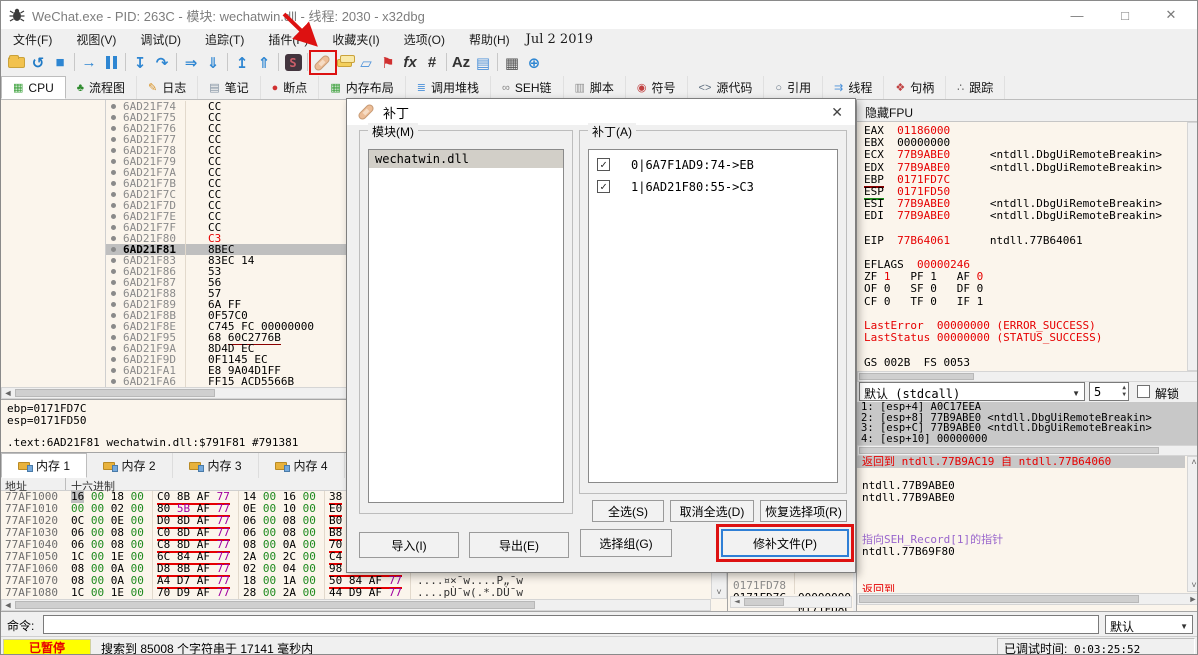 This screenshot has height=655, width=1198. Describe the element at coordinates (191, 63) in the screenshot. I see `animate-into-icon: ⇒` at that location.